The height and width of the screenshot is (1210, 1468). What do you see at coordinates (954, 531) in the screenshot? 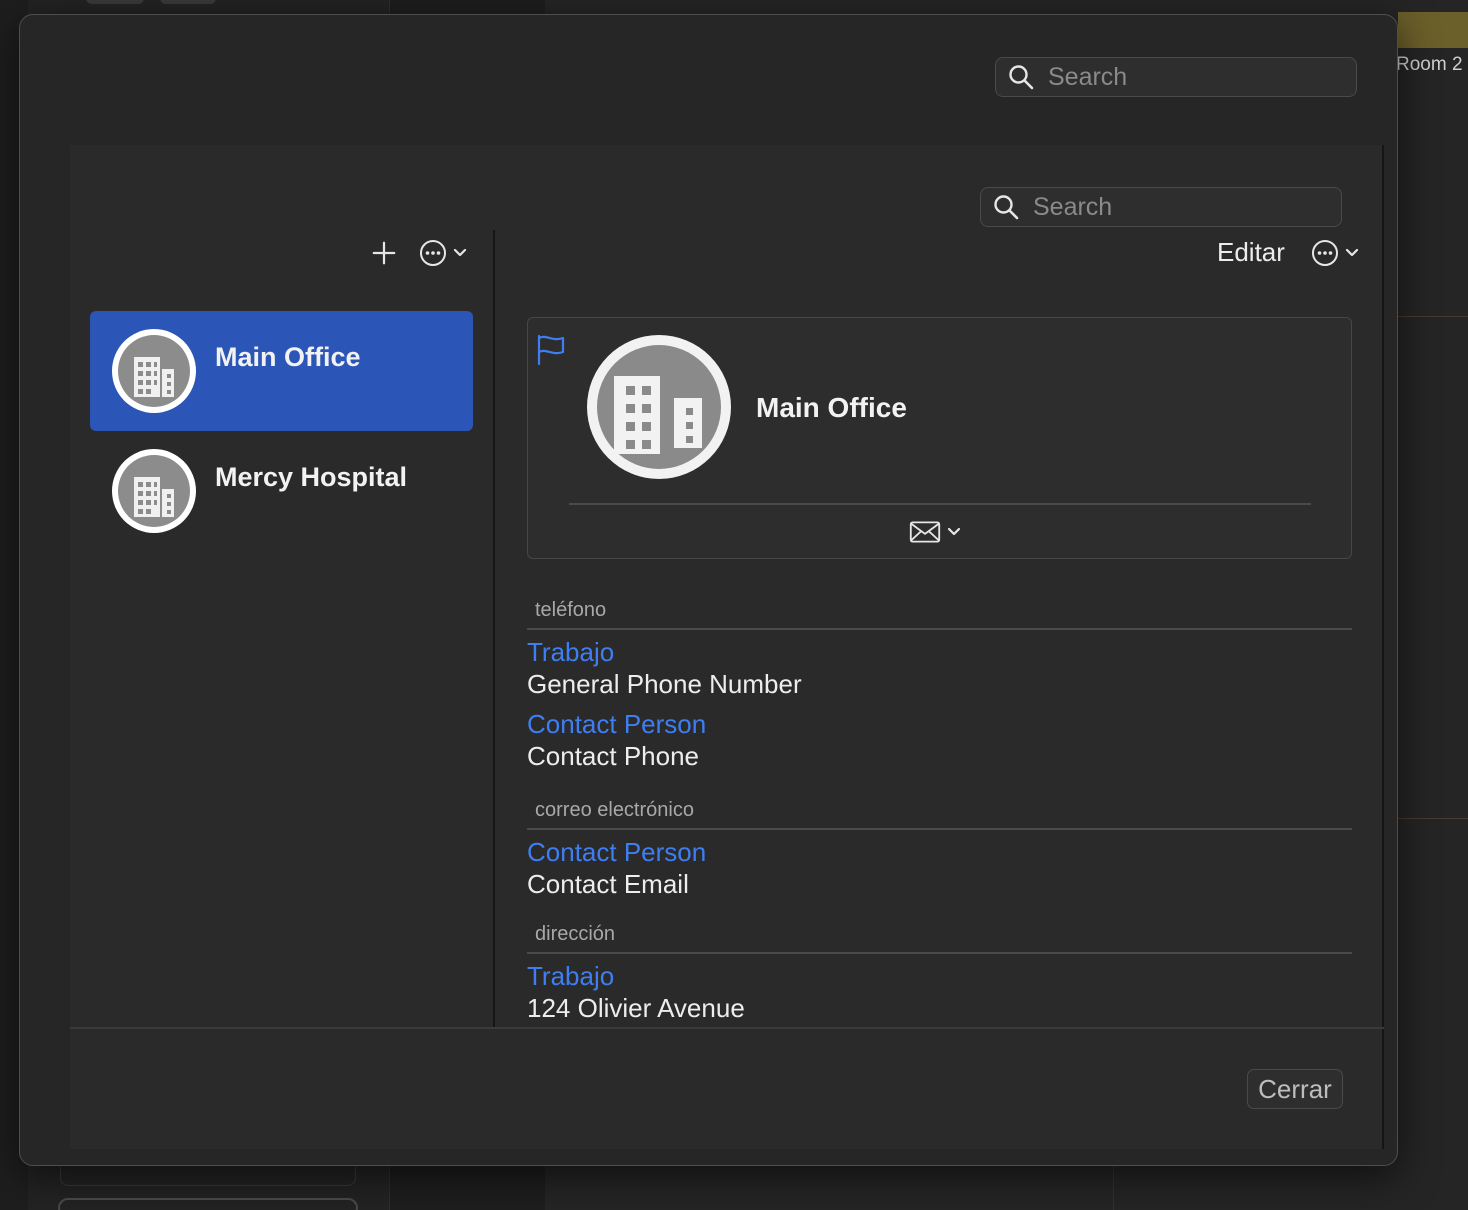
I see `chevron-down-icon` at bounding box center [954, 531].